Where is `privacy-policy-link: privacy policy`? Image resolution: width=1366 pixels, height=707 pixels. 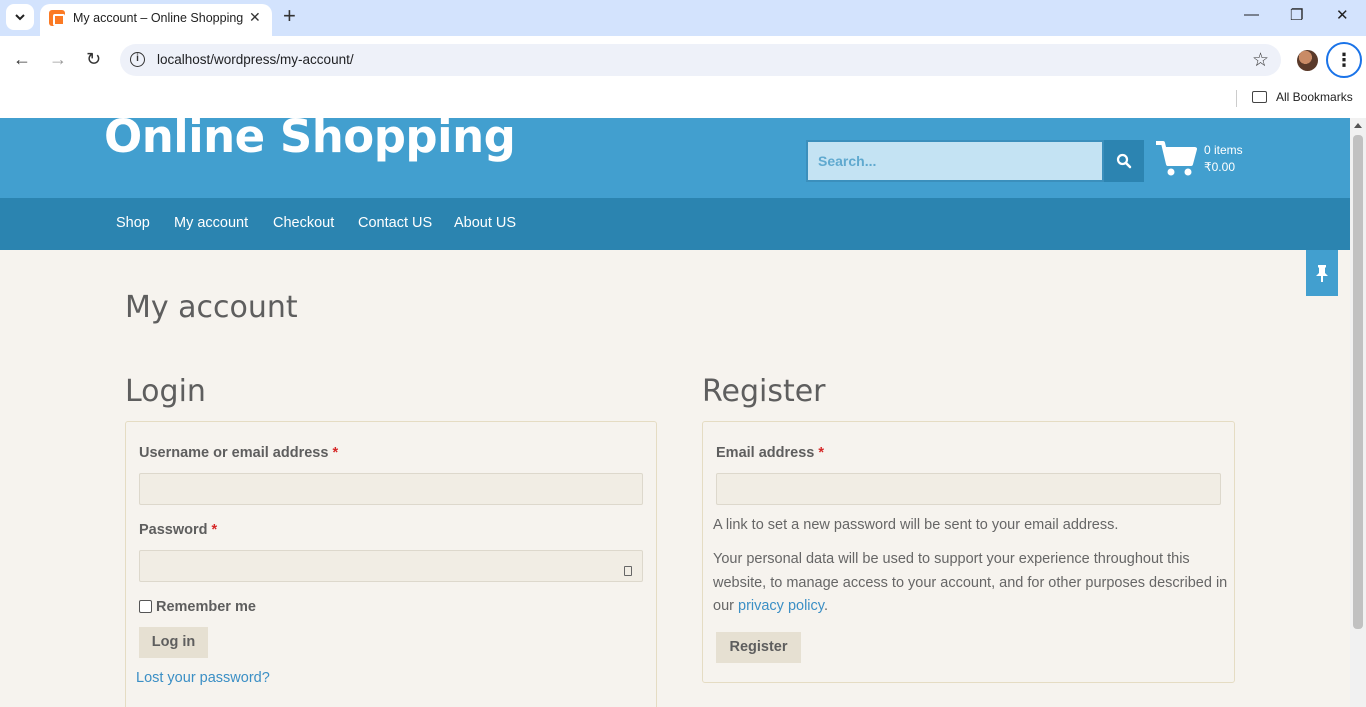
privacy-policy-link: privacy policy is located at coordinates (781, 606).